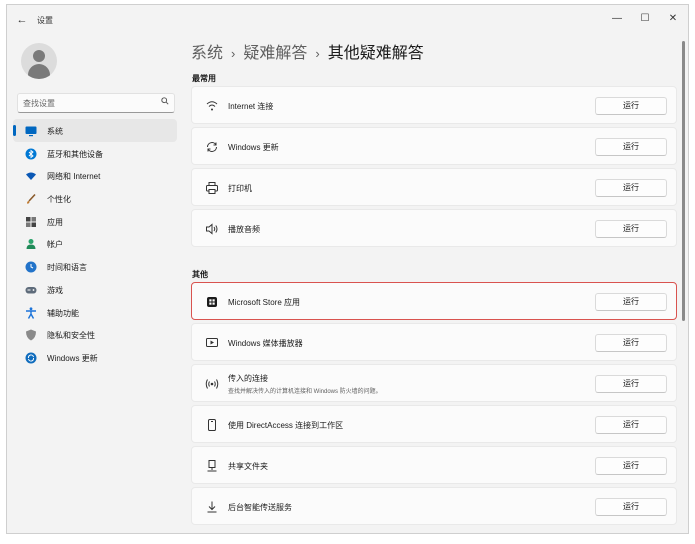 Image resolution: width=695 pixels, height=544 pixels. Describe the element at coordinates (264, 302) in the screenshot. I see `troubleshooter-title: Microsoft Store 应用` at that location.